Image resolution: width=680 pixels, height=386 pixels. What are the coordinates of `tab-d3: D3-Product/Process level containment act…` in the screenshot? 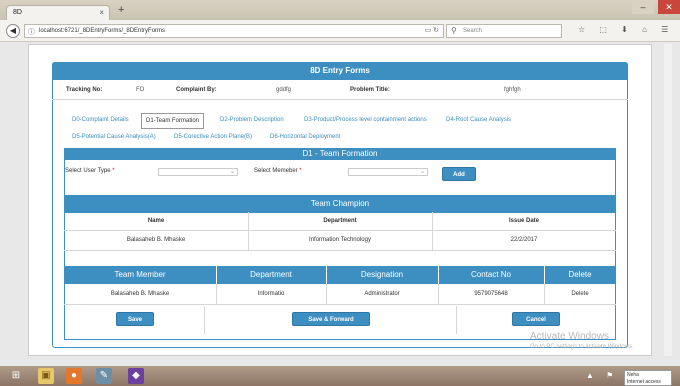 It's located at (365, 120).